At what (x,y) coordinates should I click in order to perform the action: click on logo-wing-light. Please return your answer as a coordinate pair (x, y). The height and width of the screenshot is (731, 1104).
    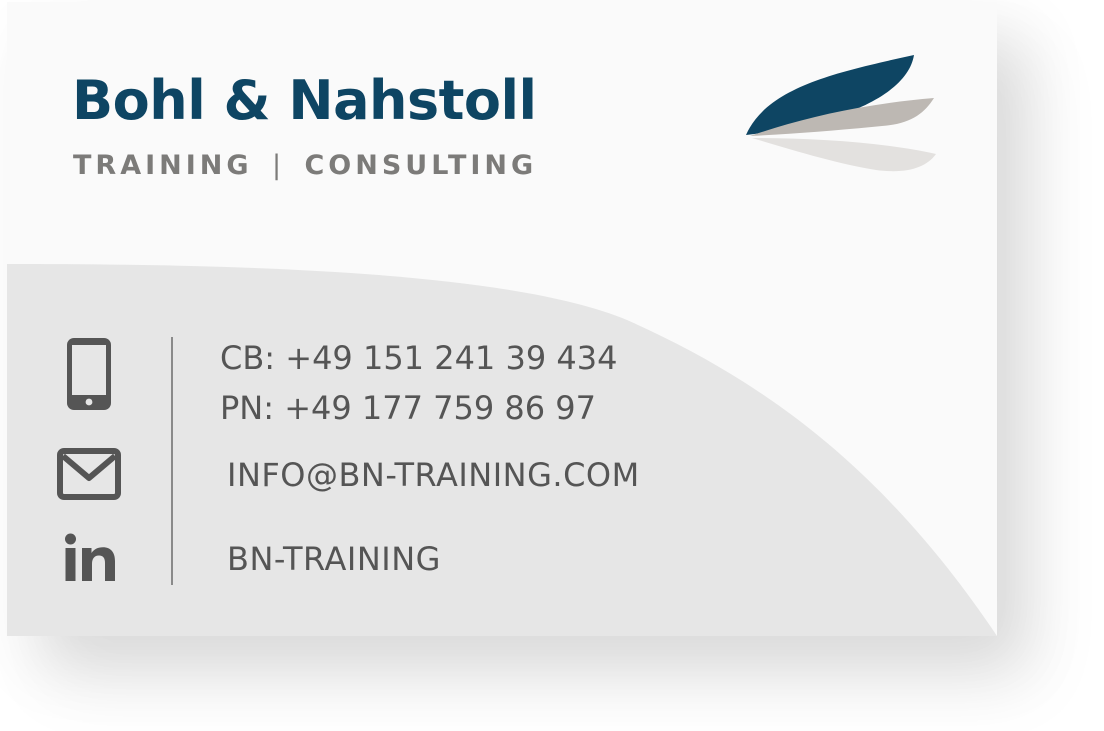
    Looking at the image, I should click on (844, 155).